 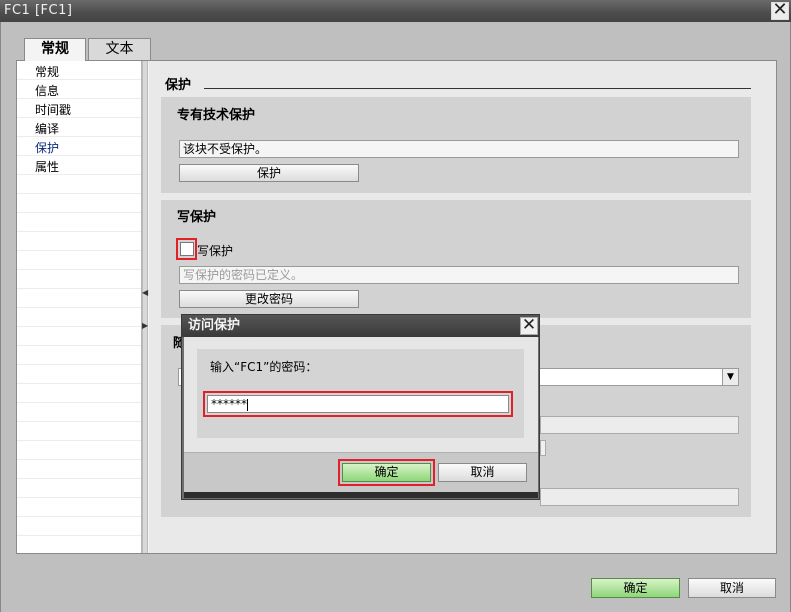 I want to click on write-protect-title: 写保护, so click(x=197, y=217).